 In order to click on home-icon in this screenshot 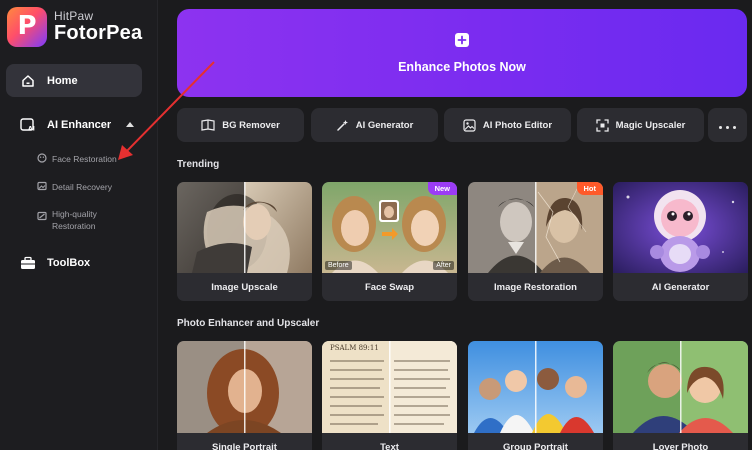, I will do `click(28, 80)`.